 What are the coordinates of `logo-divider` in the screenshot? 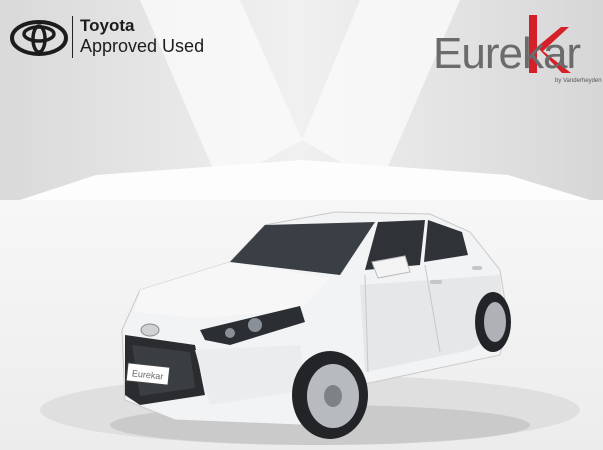 It's located at (72, 37).